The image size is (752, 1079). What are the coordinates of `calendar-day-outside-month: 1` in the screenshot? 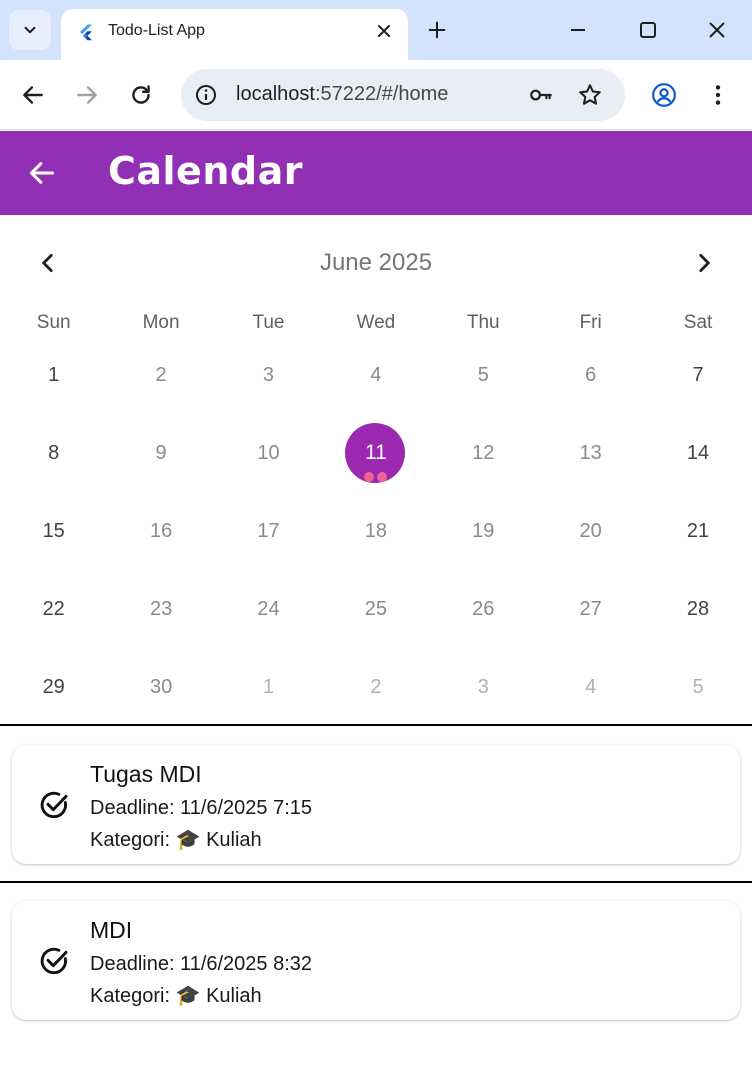 It's located at (268, 687).